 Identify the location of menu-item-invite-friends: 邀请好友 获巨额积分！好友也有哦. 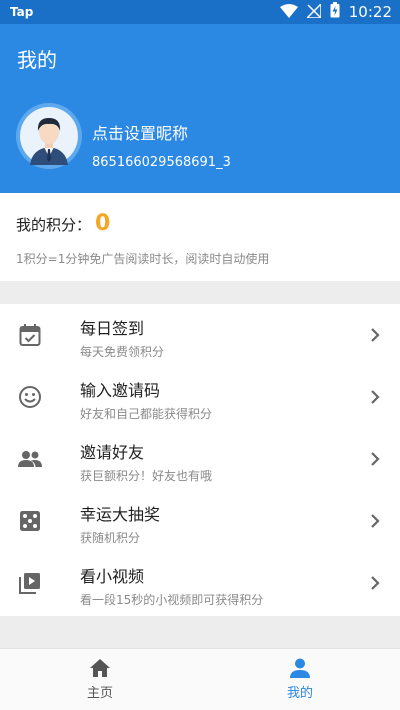
(200, 459).